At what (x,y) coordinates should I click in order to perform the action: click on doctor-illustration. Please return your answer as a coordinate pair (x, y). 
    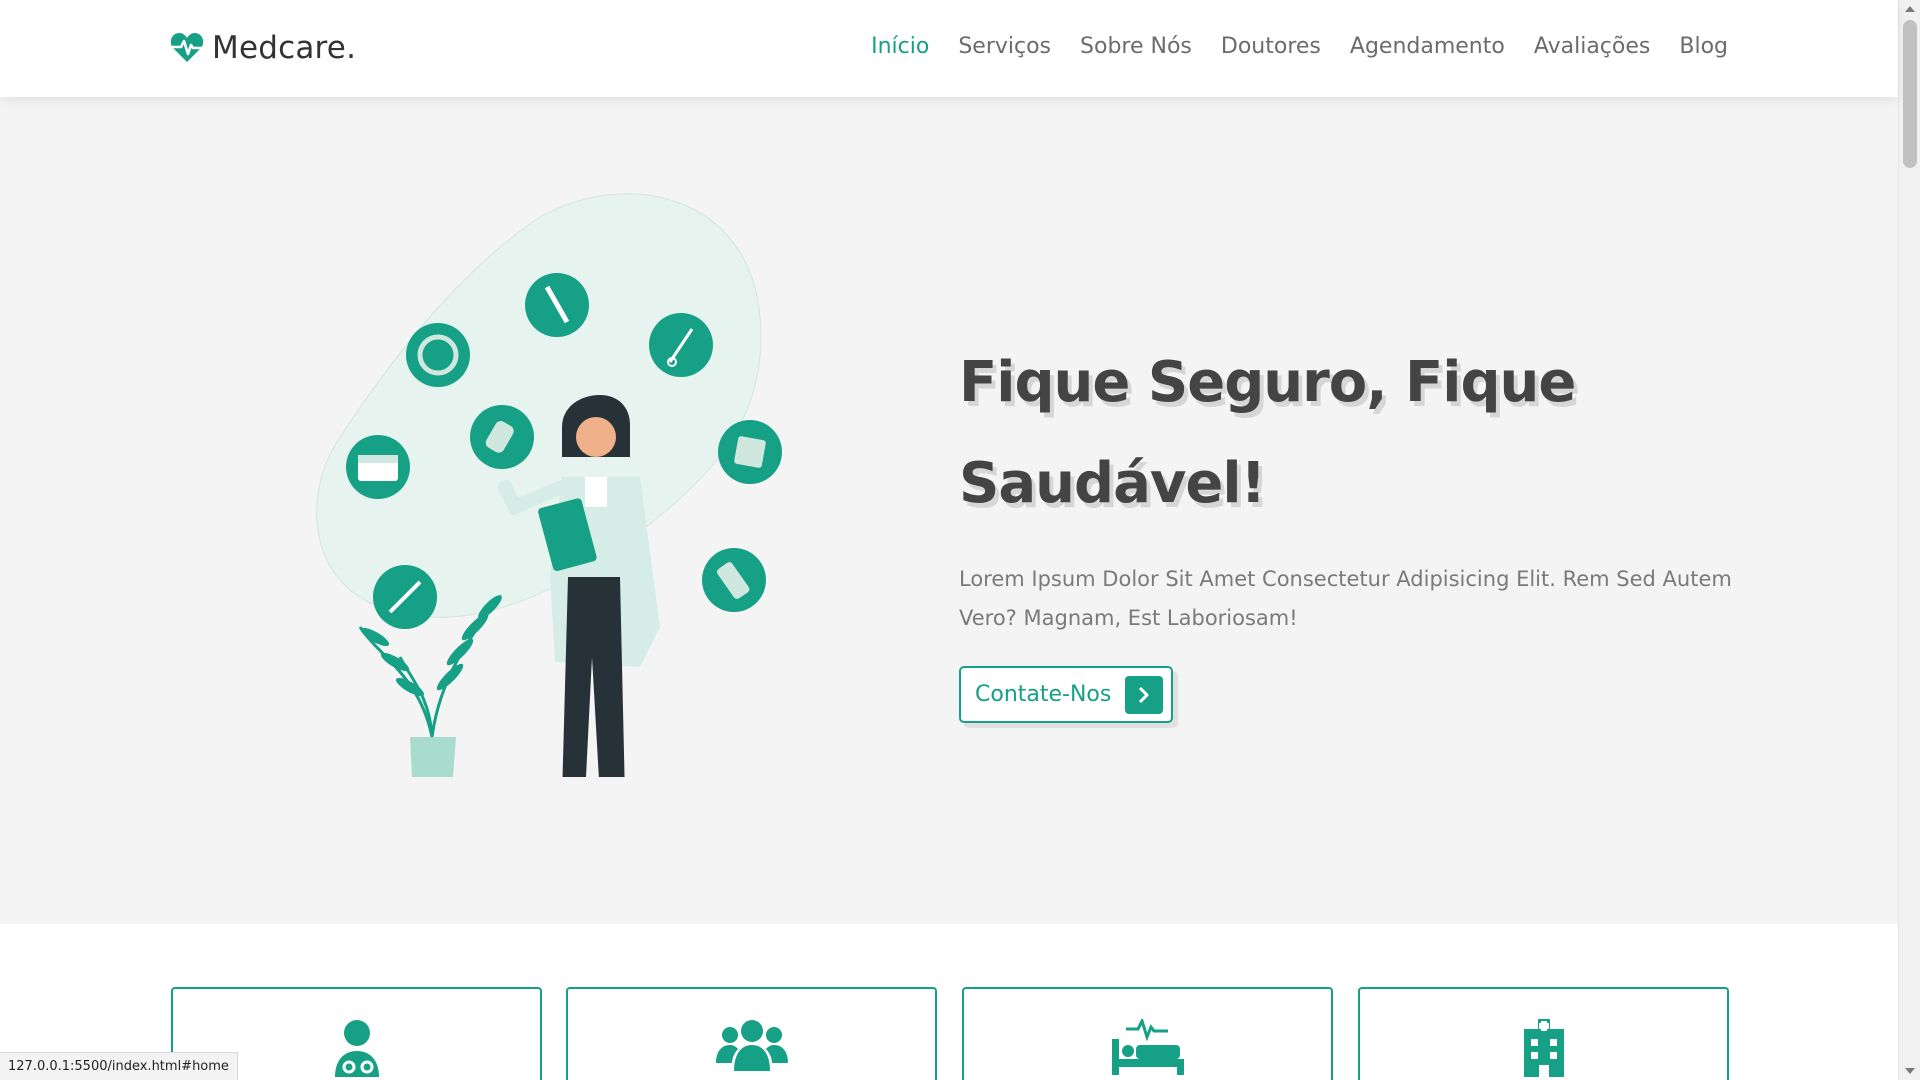
    Looking at the image, I should click on (549, 485).